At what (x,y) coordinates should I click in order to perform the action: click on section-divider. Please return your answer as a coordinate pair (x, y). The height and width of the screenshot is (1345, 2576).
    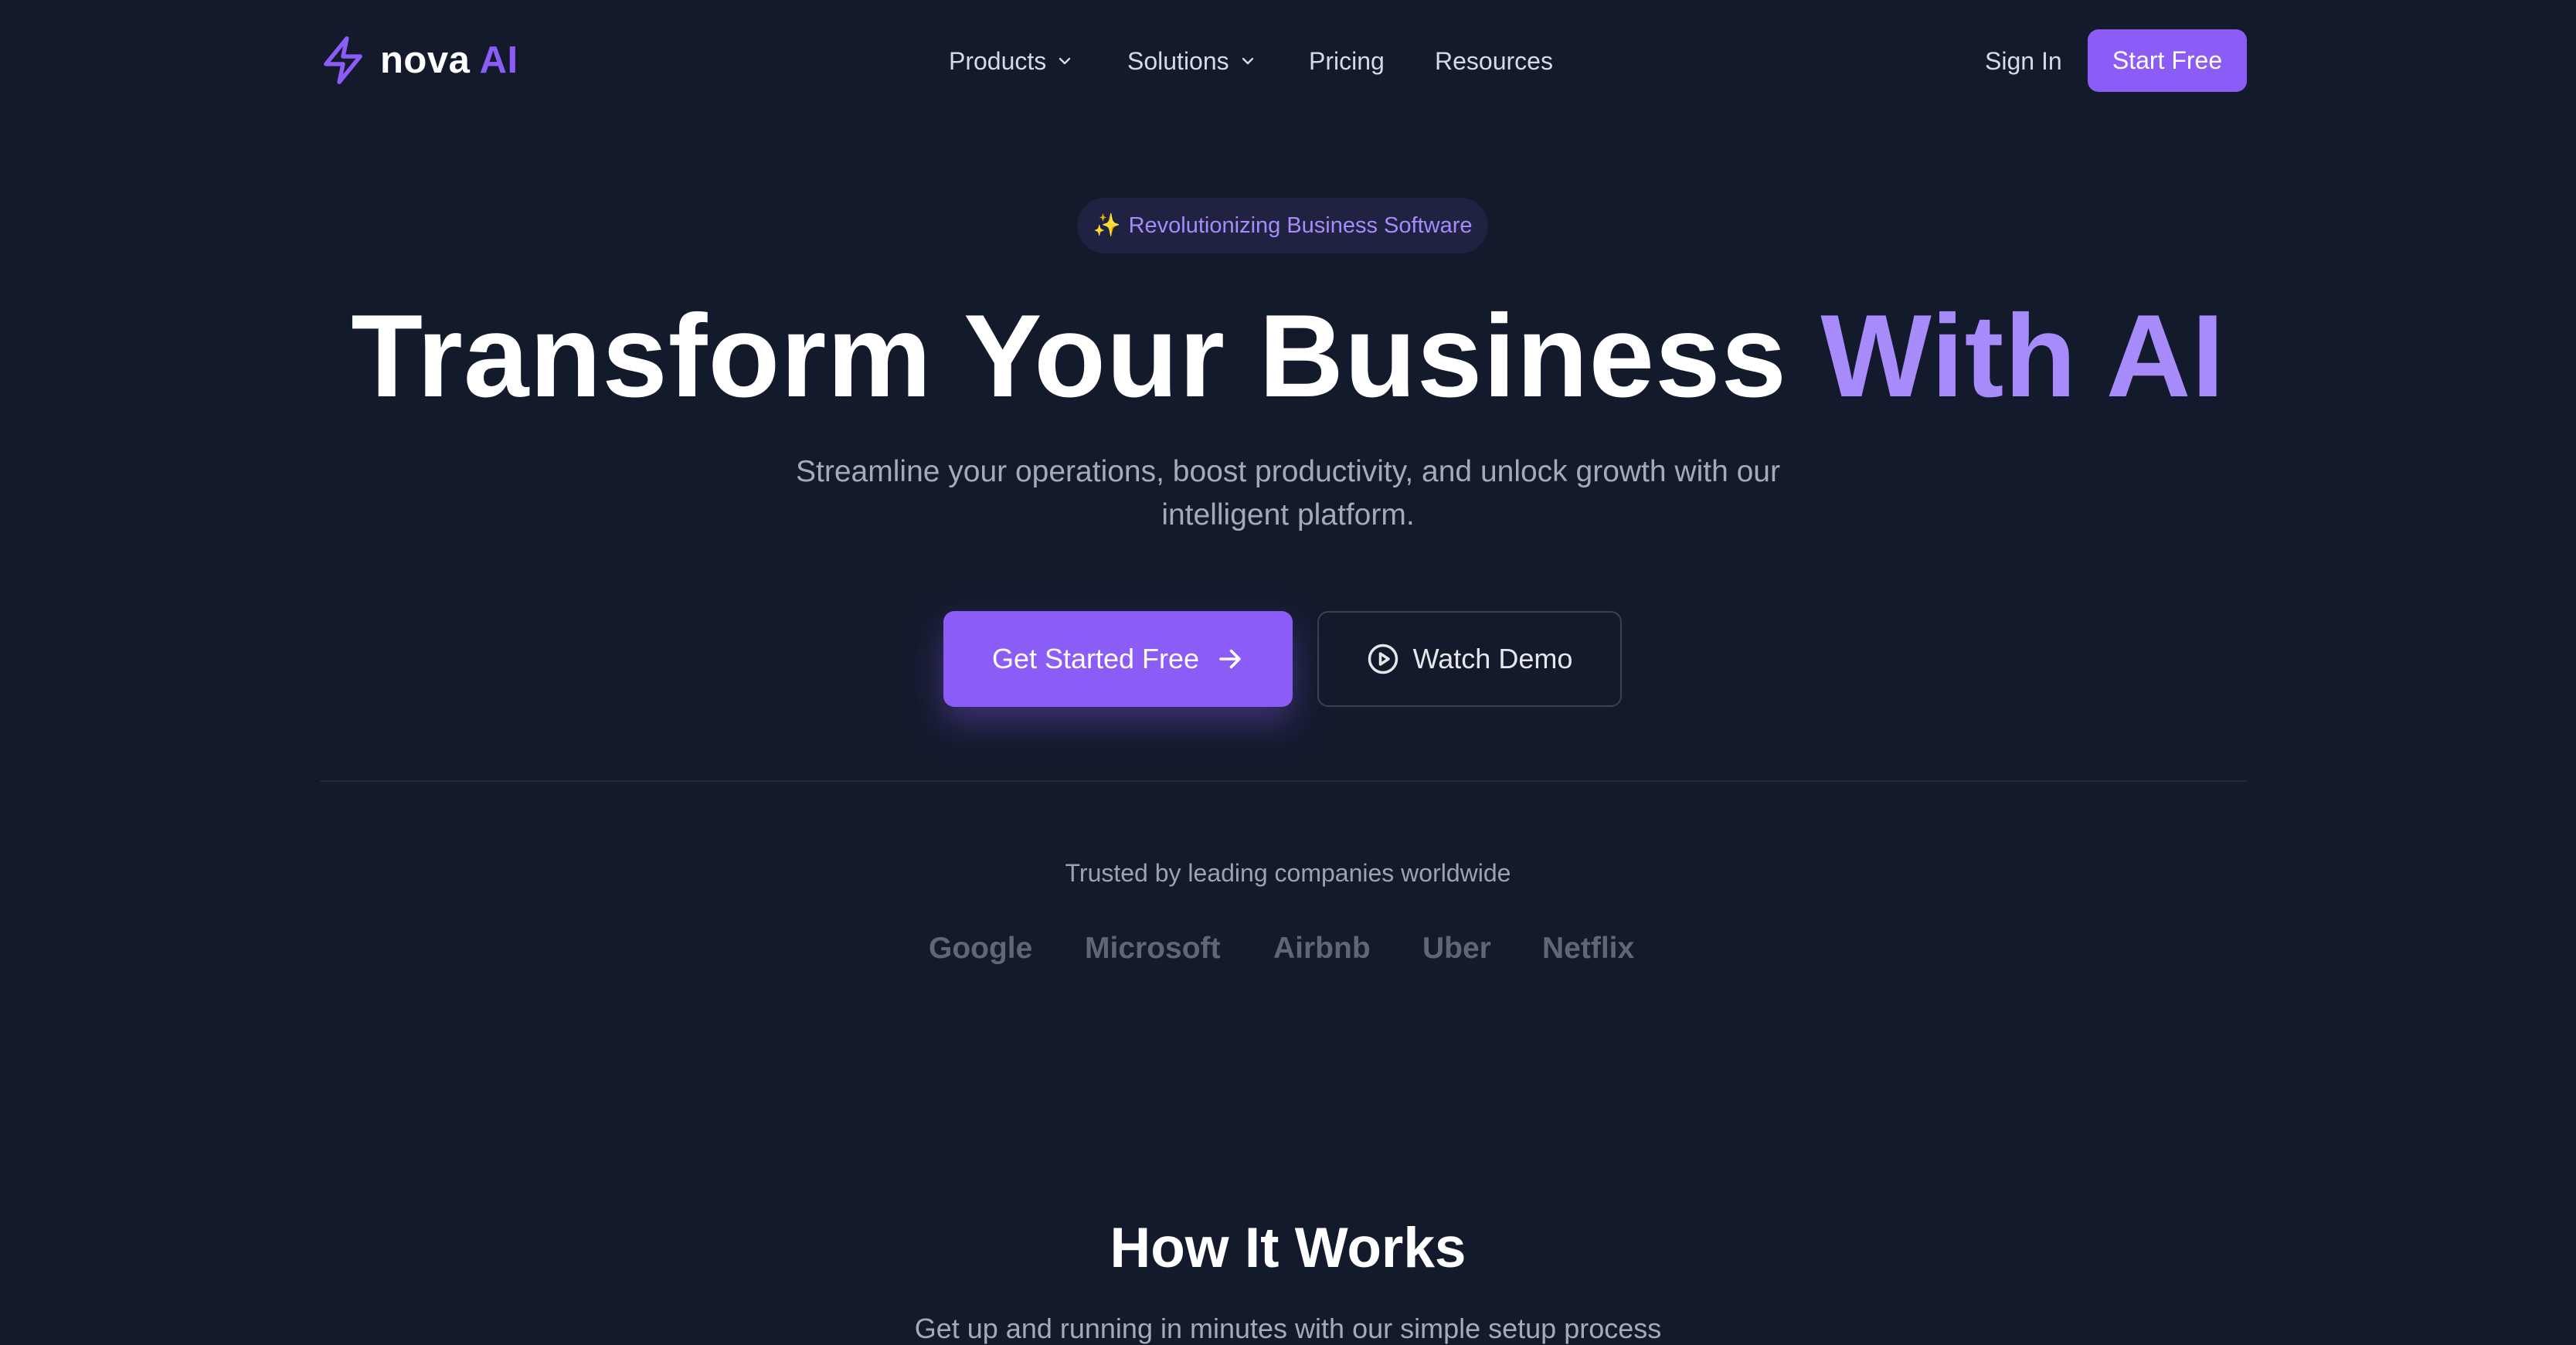
    Looking at the image, I should click on (1283, 781).